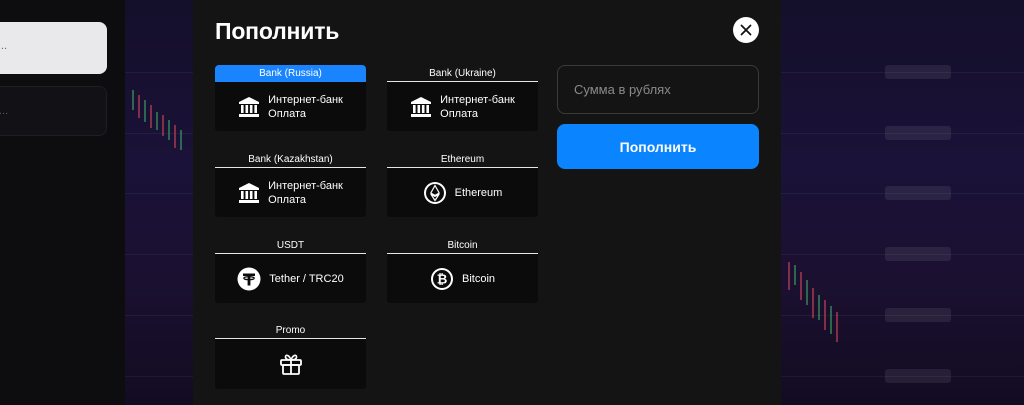 The width and height of the screenshot is (1024, 405). Describe the element at coordinates (462, 184) in the screenshot. I see `method-ethereum: Ethereum Ethereum` at that location.